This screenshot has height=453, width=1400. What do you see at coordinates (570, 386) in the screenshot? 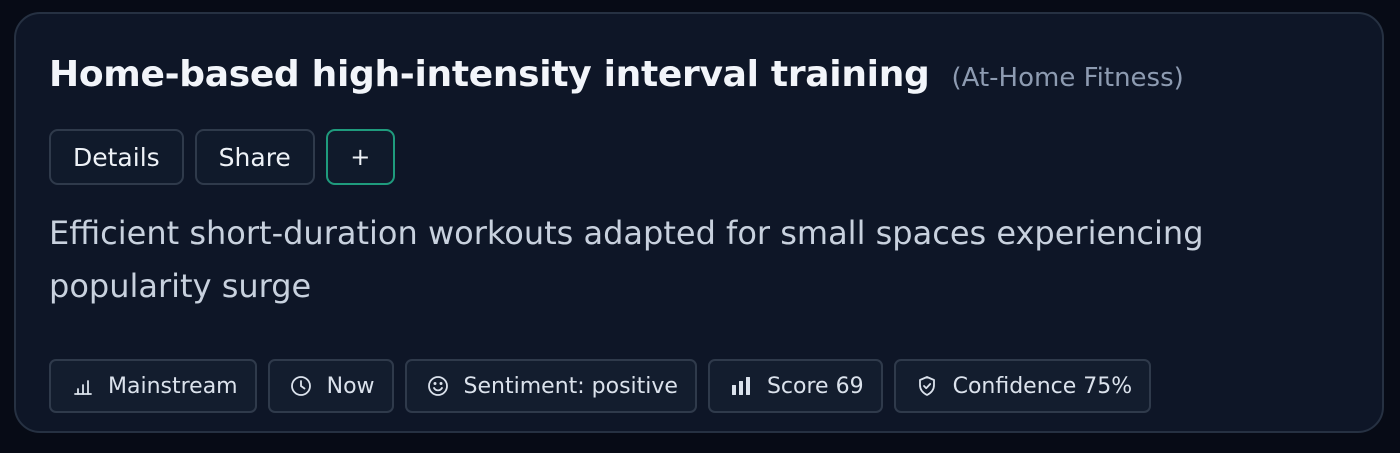
I see `tag-label: Sentiment: positive` at bounding box center [570, 386].